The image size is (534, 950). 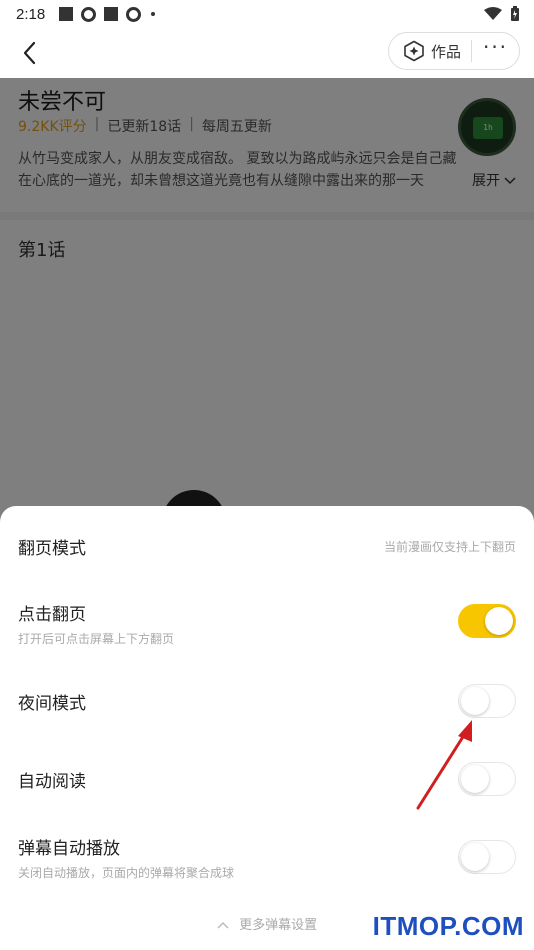 I want to click on page-mode-note: 当前漫画仅支持上下翻页, so click(x=449, y=547).